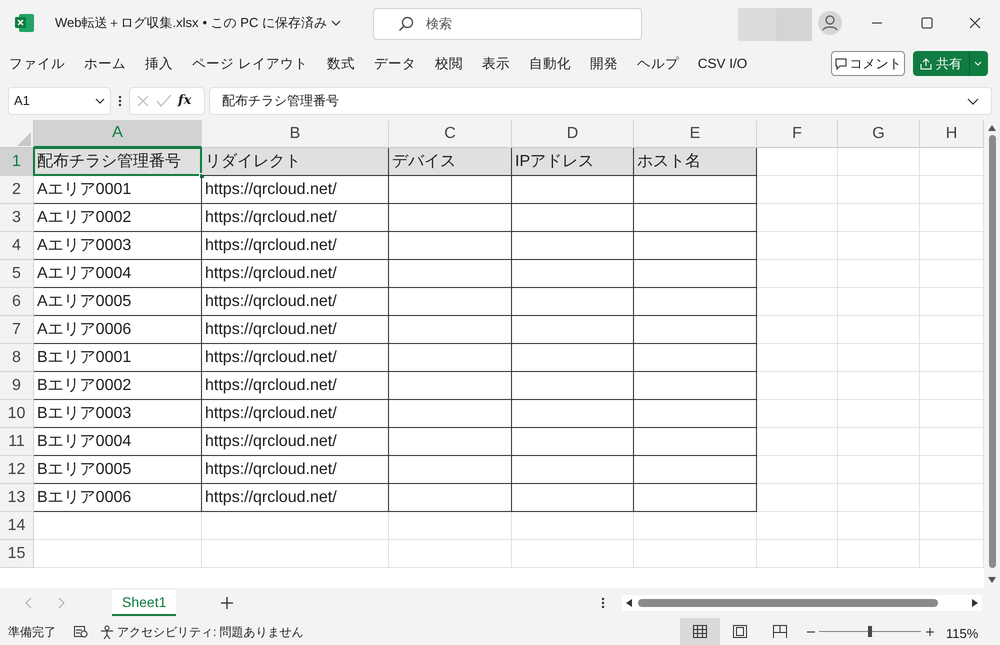 The width and height of the screenshot is (1000, 645). I want to click on menu-tab: CSV I/O, so click(723, 64).